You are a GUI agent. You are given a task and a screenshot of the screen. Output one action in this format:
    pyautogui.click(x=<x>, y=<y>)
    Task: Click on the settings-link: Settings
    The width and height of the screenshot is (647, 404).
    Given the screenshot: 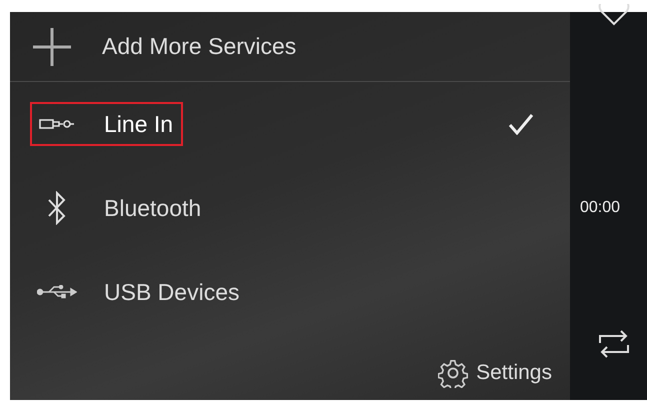 What is the action you would take?
    pyautogui.click(x=514, y=373)
    